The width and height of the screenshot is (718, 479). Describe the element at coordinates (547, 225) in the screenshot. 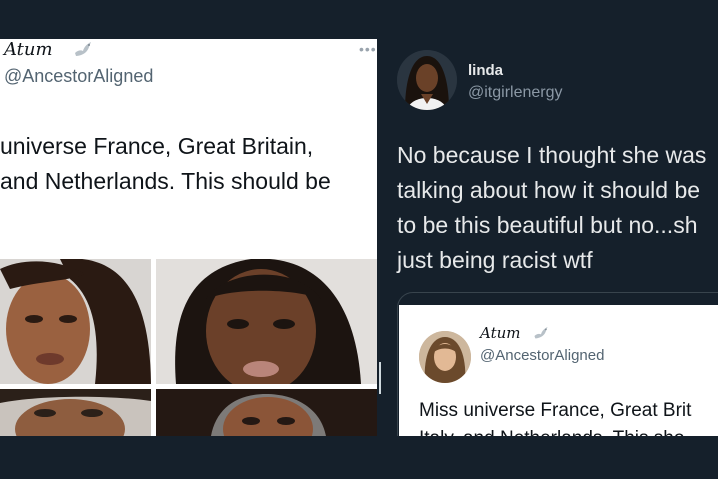

I see `main-text-line: to be this beautiful but no...sh` at that location.